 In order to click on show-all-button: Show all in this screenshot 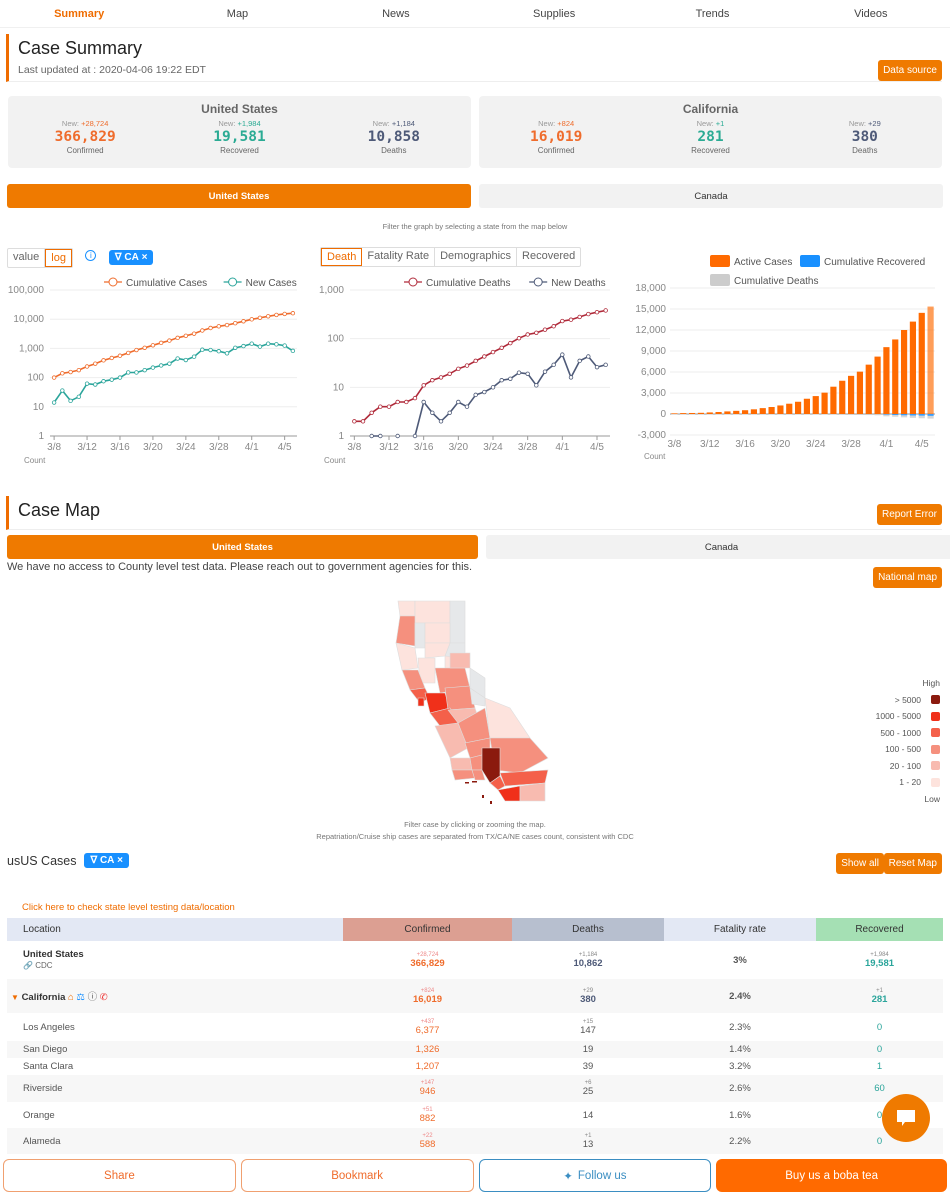, I will do `click(860, 863)`.